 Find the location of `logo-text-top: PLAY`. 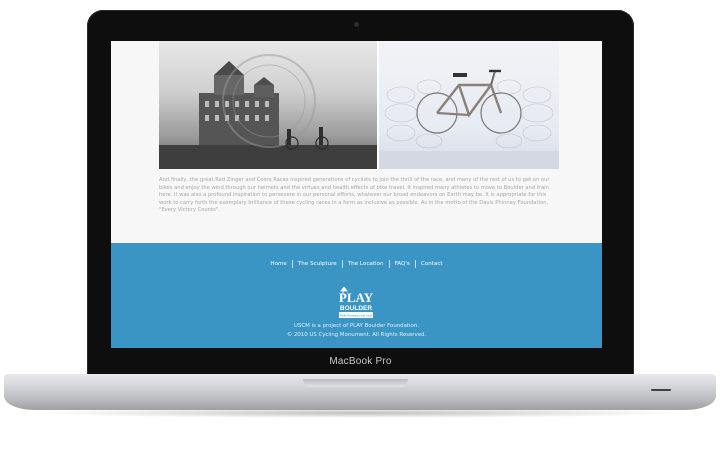

logo-text-top: PLAY is located at coordinates (356, 297).